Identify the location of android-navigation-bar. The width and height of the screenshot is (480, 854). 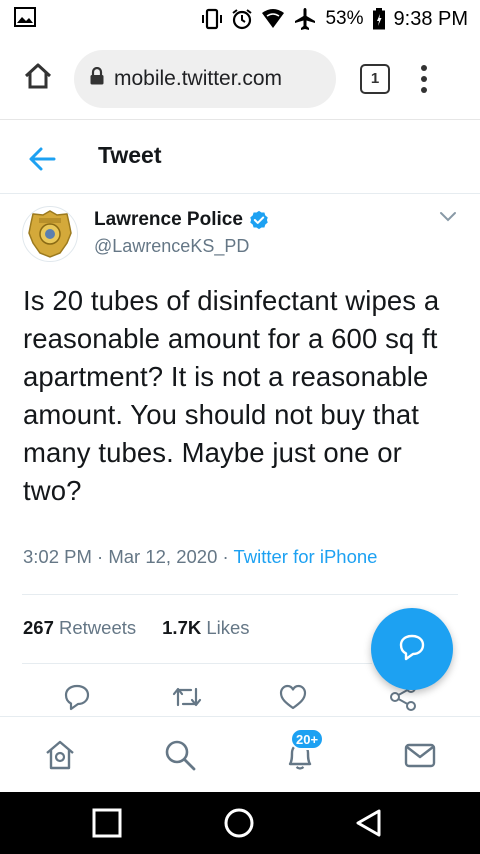
(240, 823).